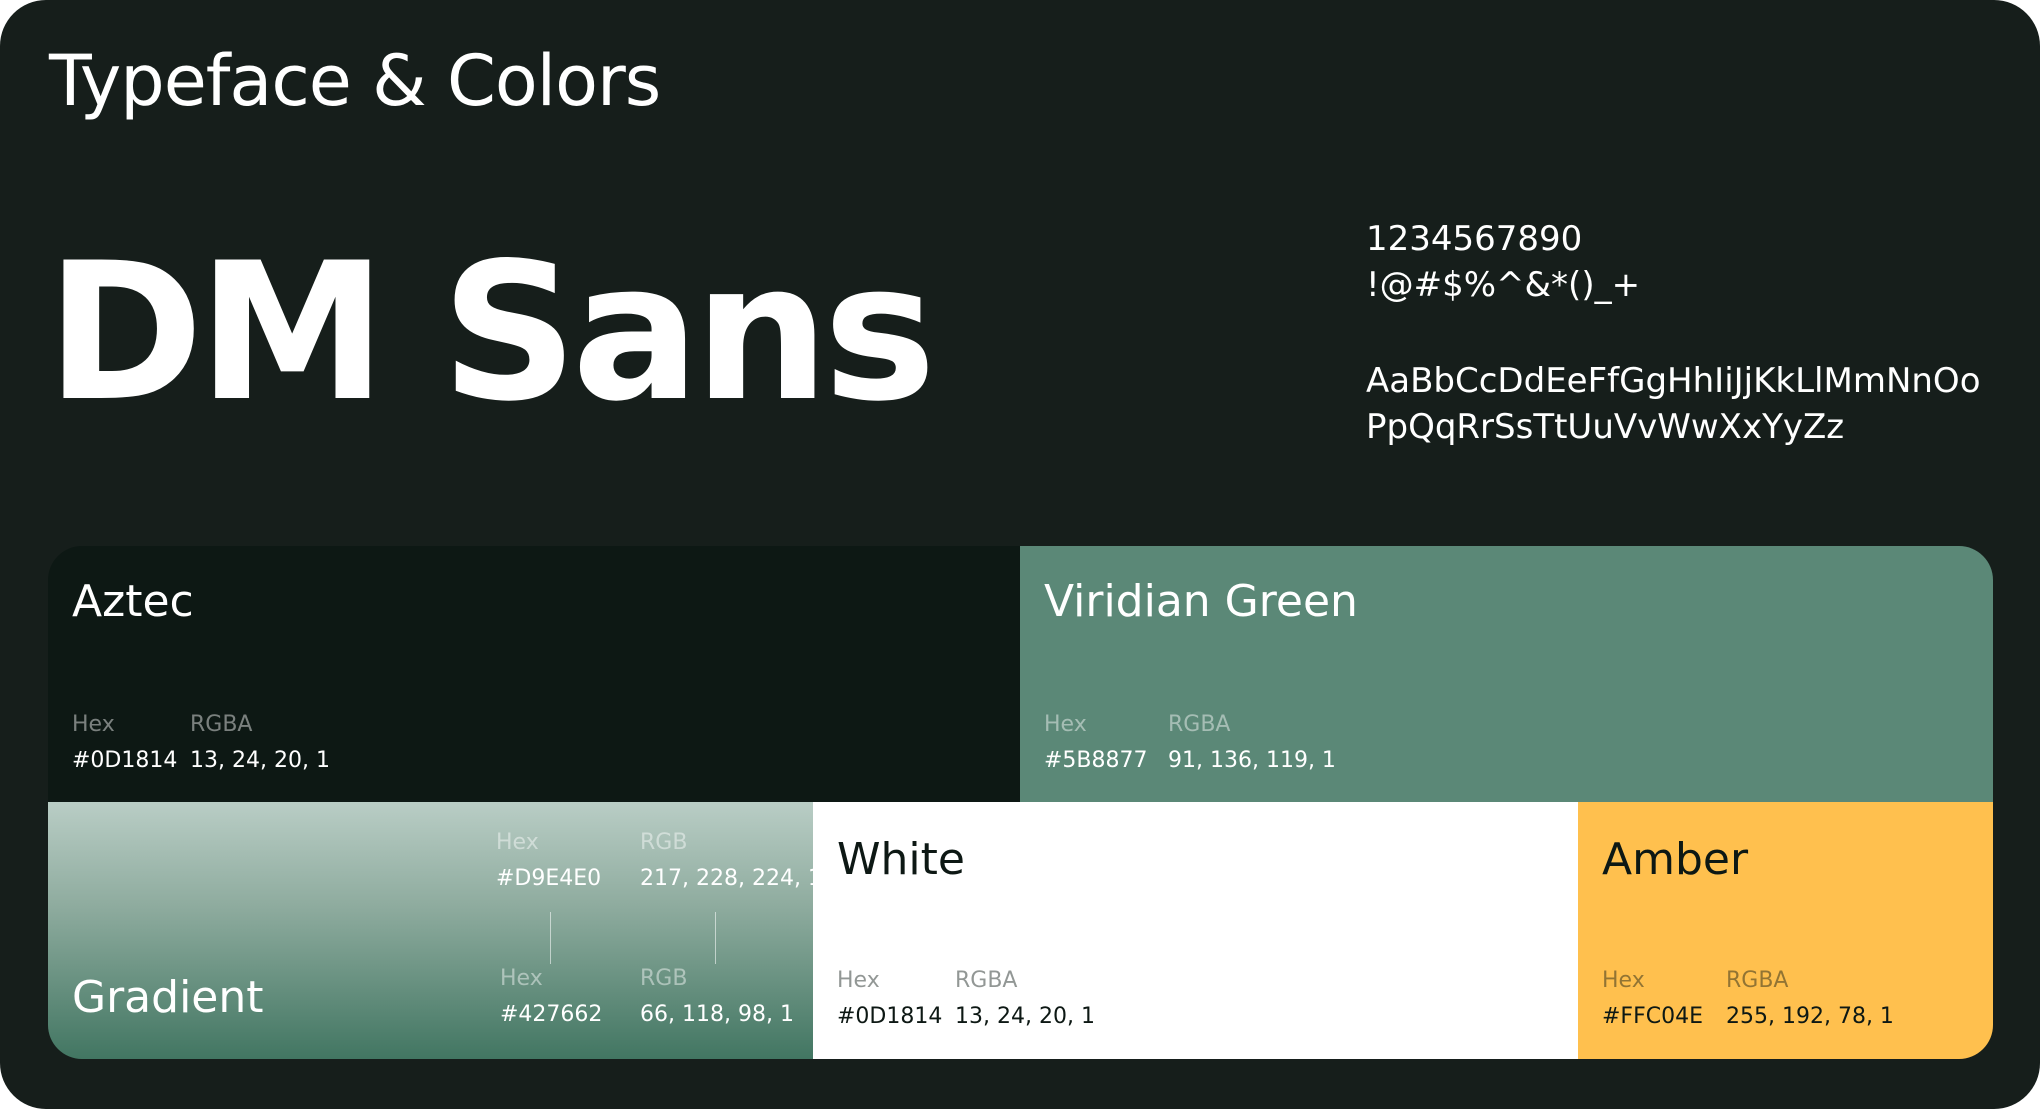  Describe the element at coordinates (1252, 760) in the screenshot. I see `rgba-value: 91, 136, 119, 1` at that location.